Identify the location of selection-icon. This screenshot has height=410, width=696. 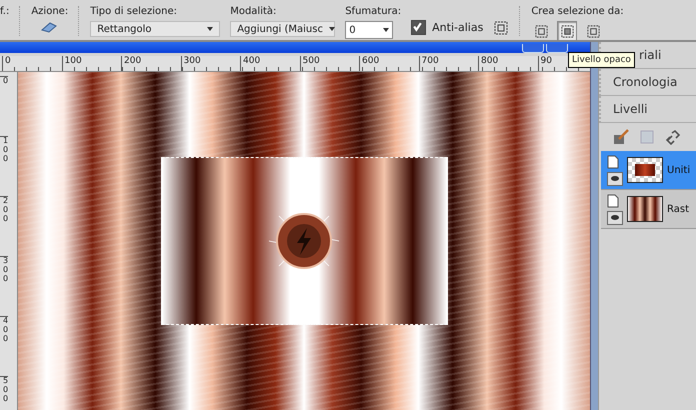
(501, 28).